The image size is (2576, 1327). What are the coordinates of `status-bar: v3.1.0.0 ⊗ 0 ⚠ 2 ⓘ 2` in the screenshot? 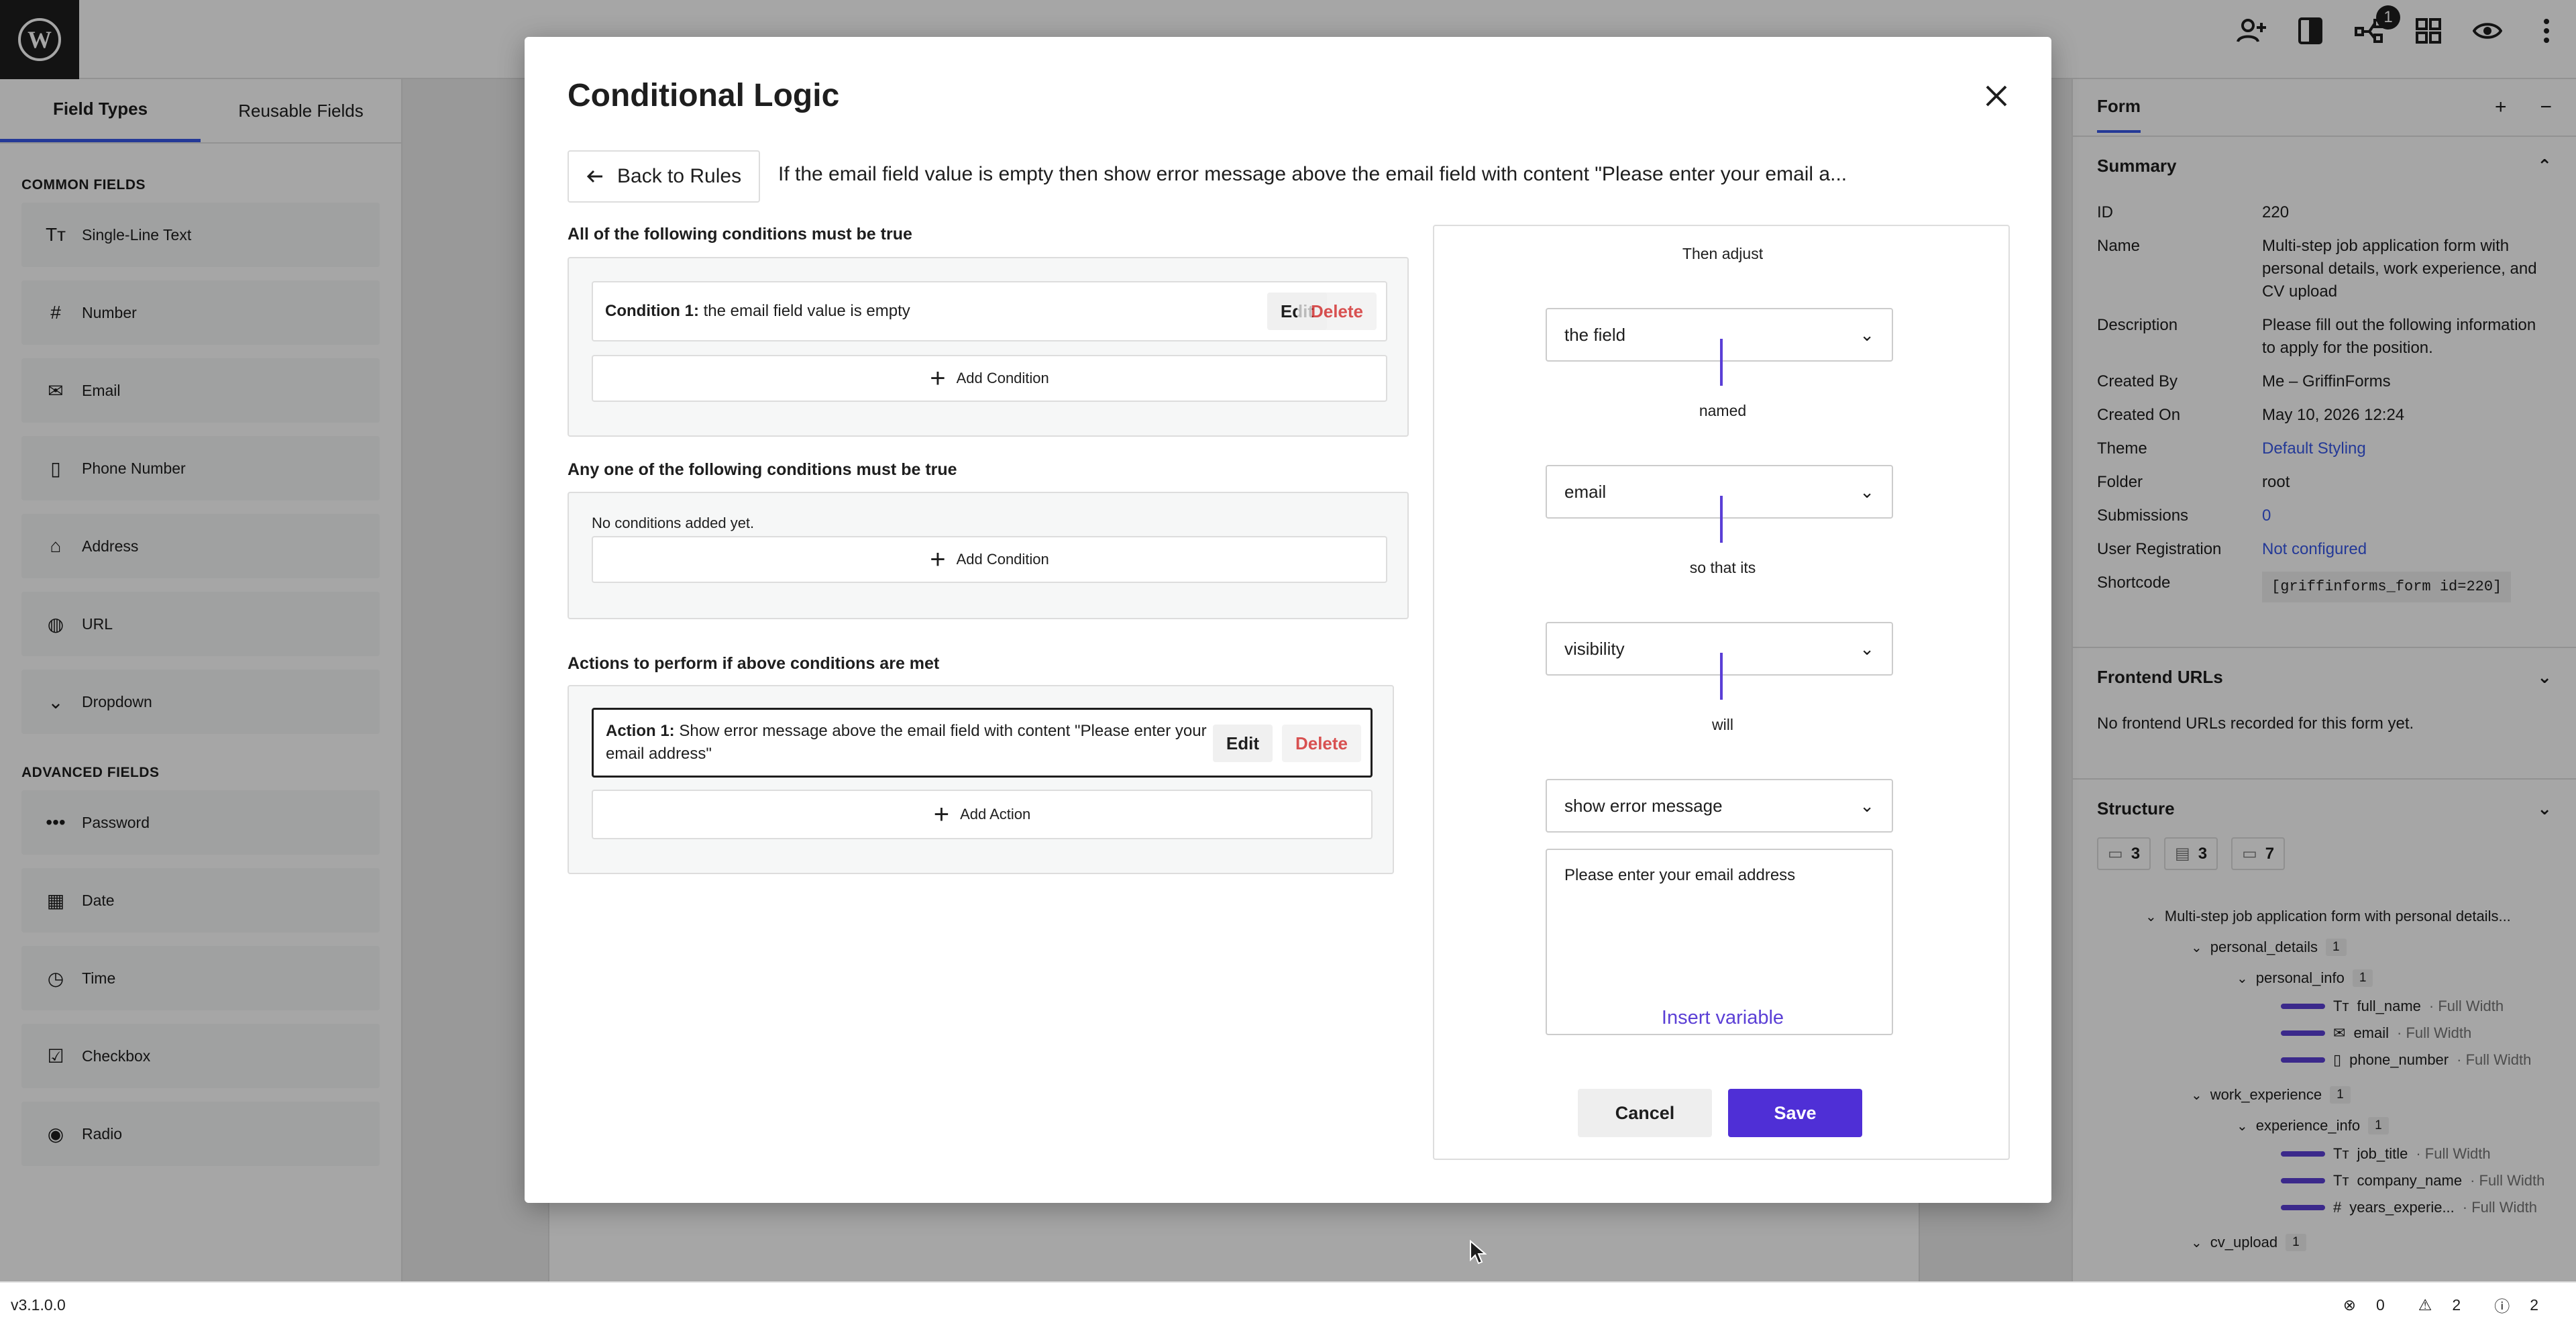 It's located at (1288, 1304).